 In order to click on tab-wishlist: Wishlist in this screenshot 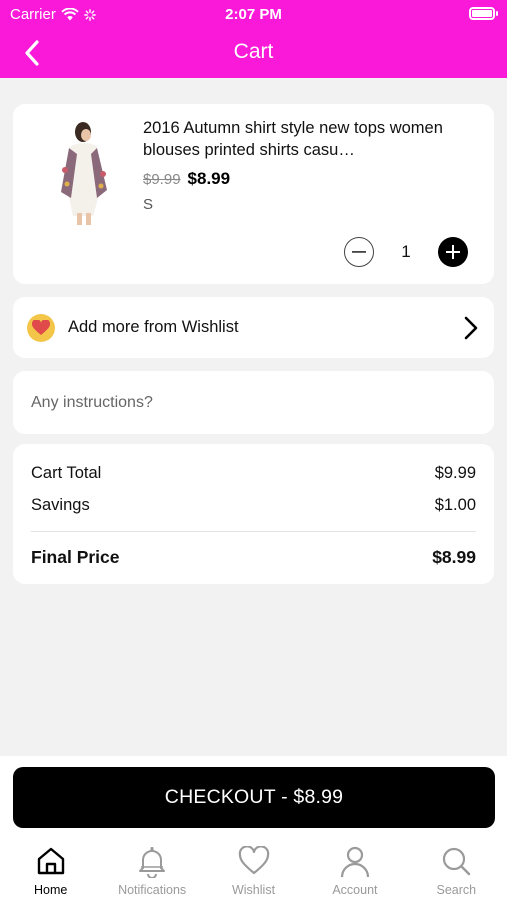, I will do `click(253, 870)`.